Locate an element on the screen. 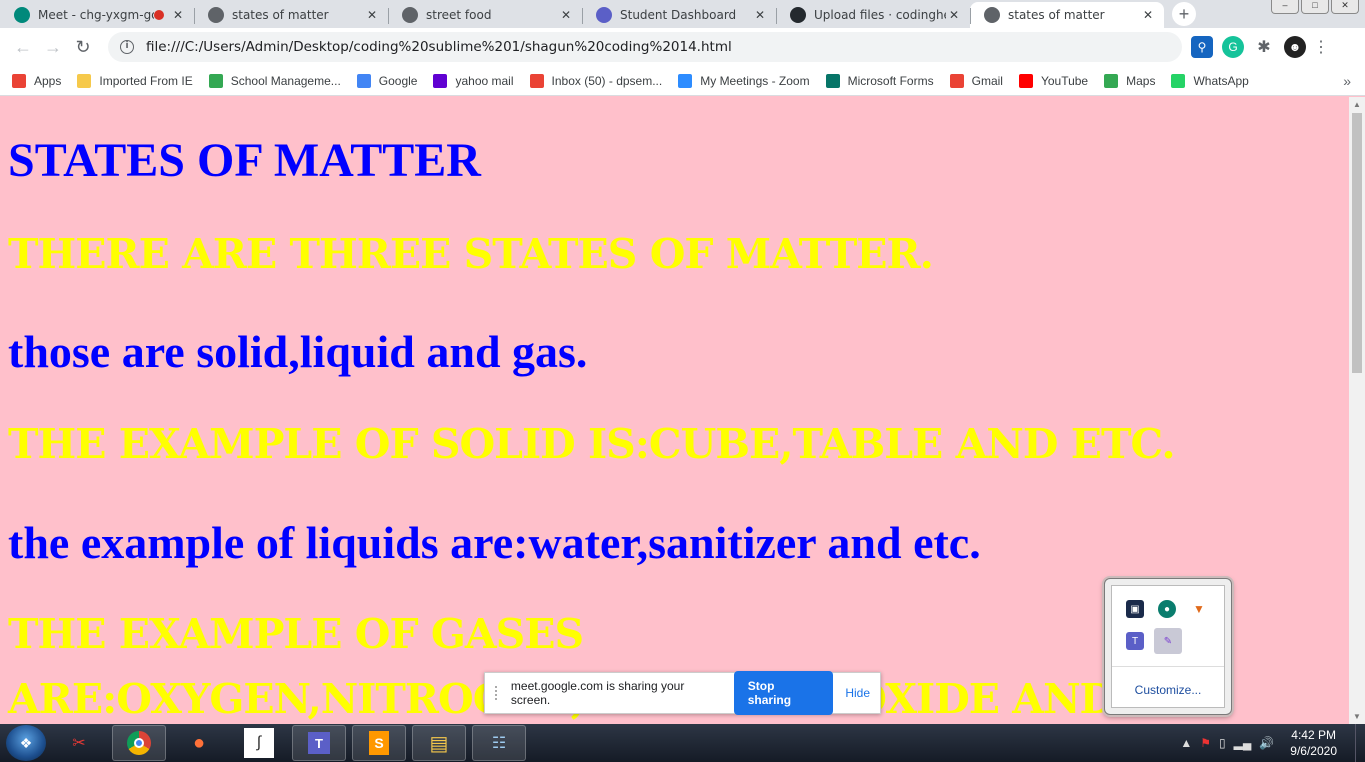 The image size is (1365, 762). google-meet-icon is located at coordinates (22, 15).